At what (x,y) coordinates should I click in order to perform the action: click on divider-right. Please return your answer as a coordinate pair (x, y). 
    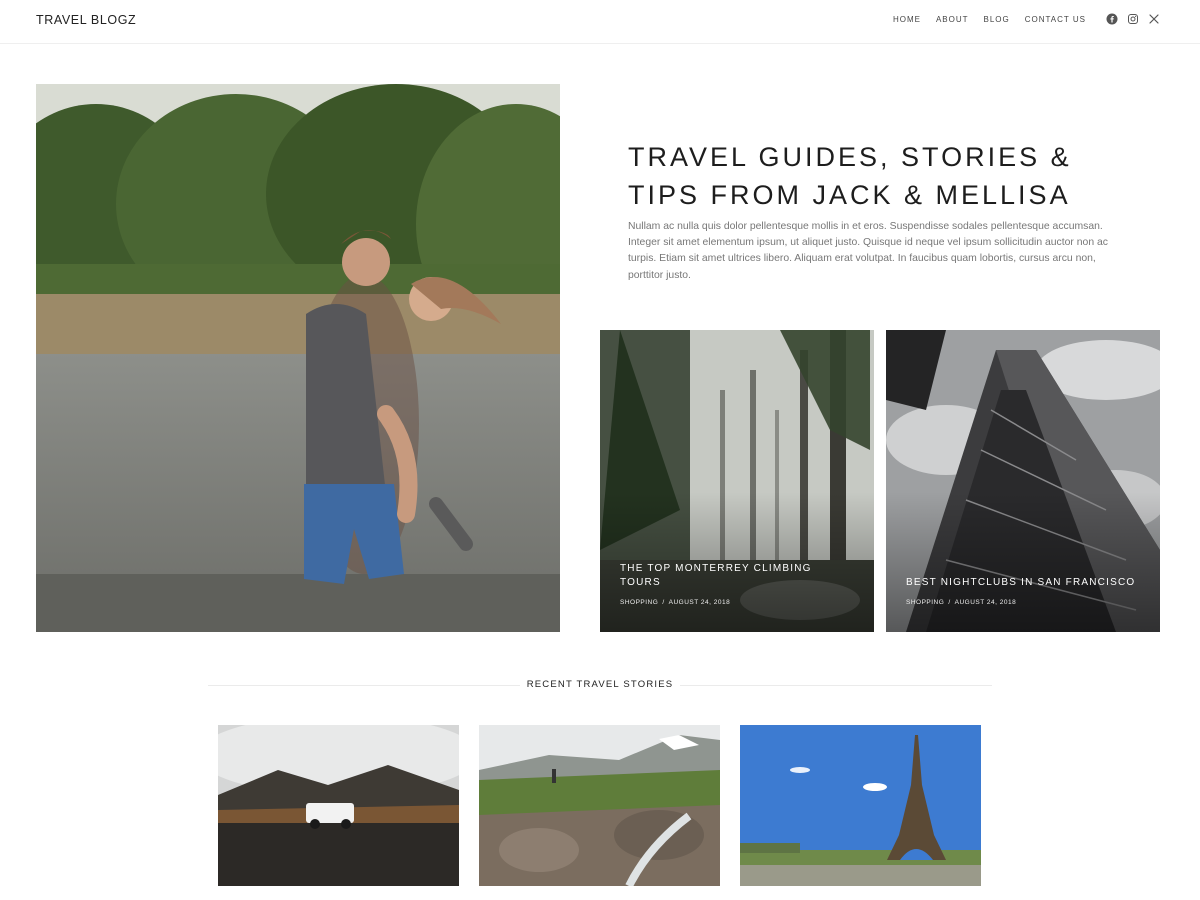
    Looking at the image, I should click on (836, 685).